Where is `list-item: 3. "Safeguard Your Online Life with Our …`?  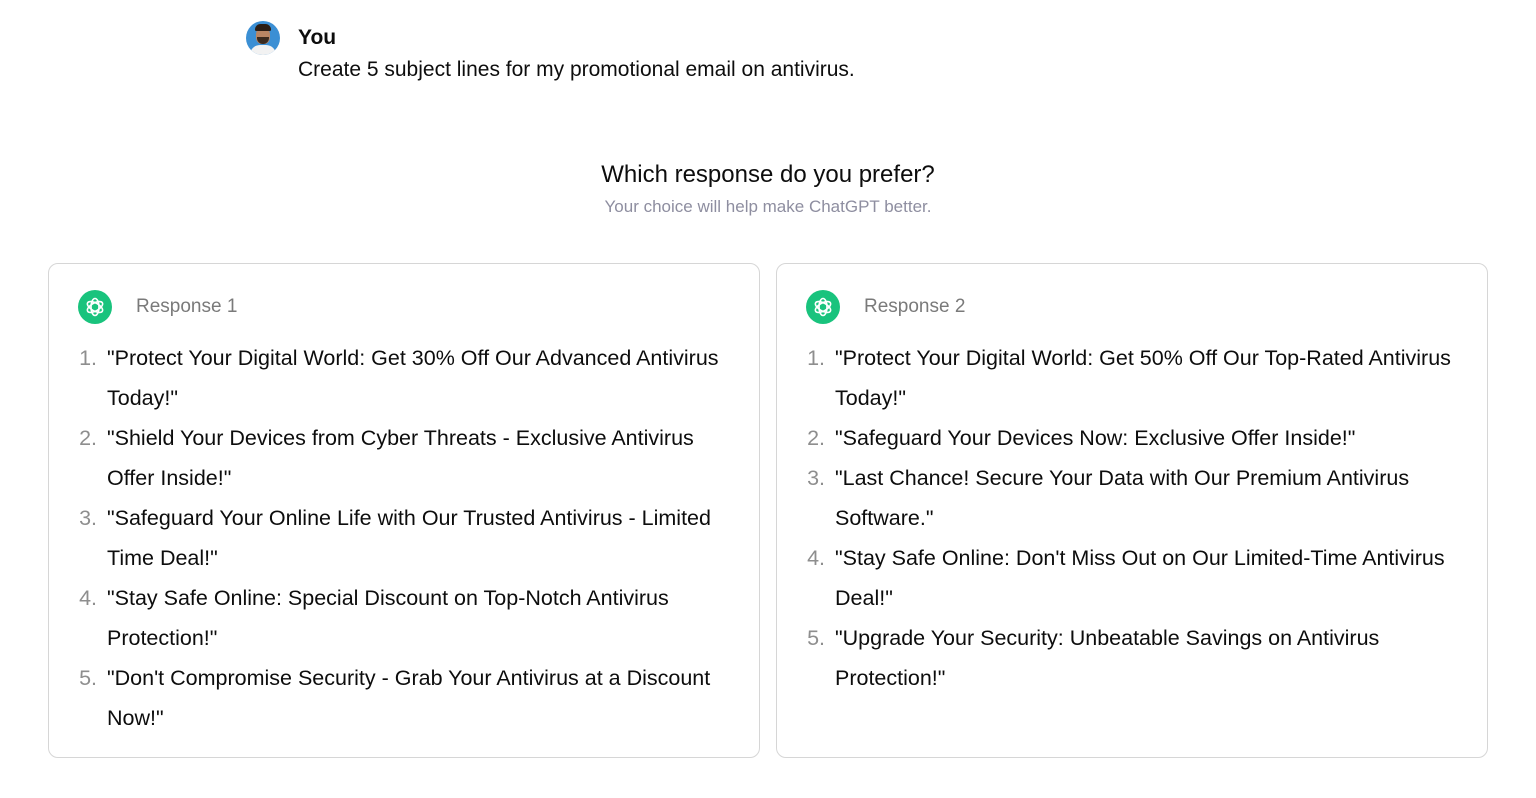 list-item: 3. "Safeguard Your Online Life with Our … is located at coordinates (404, 538).